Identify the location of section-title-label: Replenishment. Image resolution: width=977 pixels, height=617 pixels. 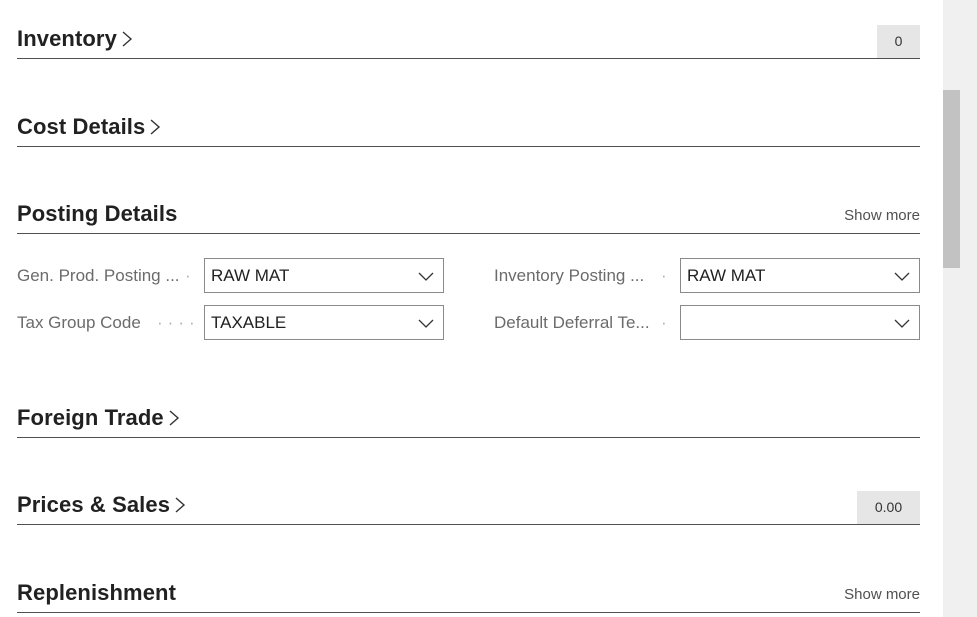
(96, 592).